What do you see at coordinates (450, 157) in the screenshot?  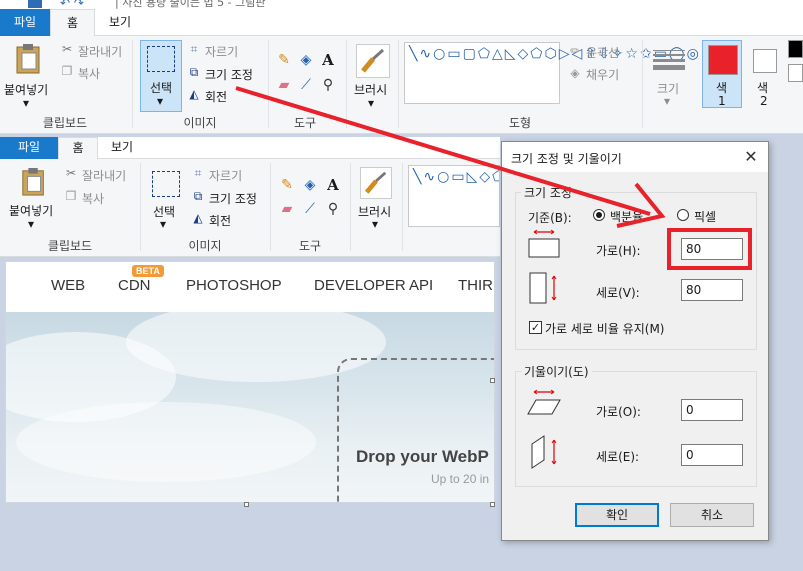 I see `annotation-arrow` at bounding box center [450, 157].